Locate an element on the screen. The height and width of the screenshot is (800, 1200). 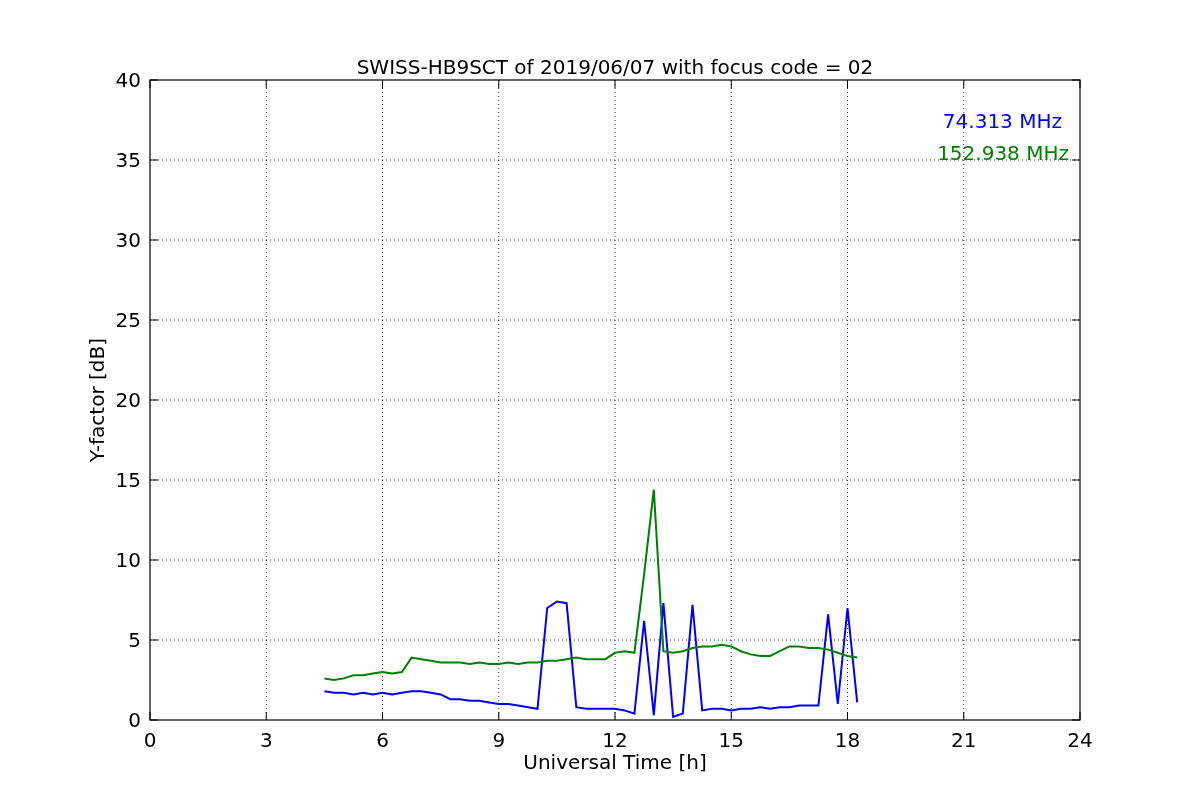
x-tick-label: 21 is located at coordinates (964, 740).